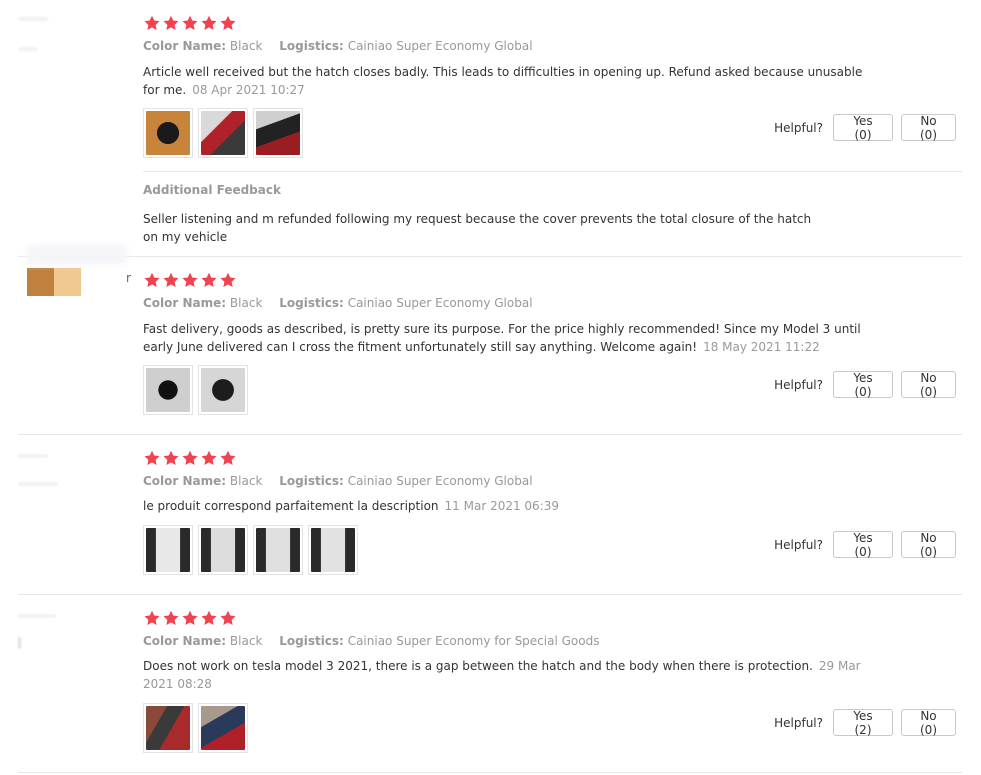 This screenshot has width=981, height=775. What do you see at coordinates (473, 641) in the screenshot?
I see `logistics-value: Cainiao Super Economy for Special Goods` at bounding box center [473, 641].